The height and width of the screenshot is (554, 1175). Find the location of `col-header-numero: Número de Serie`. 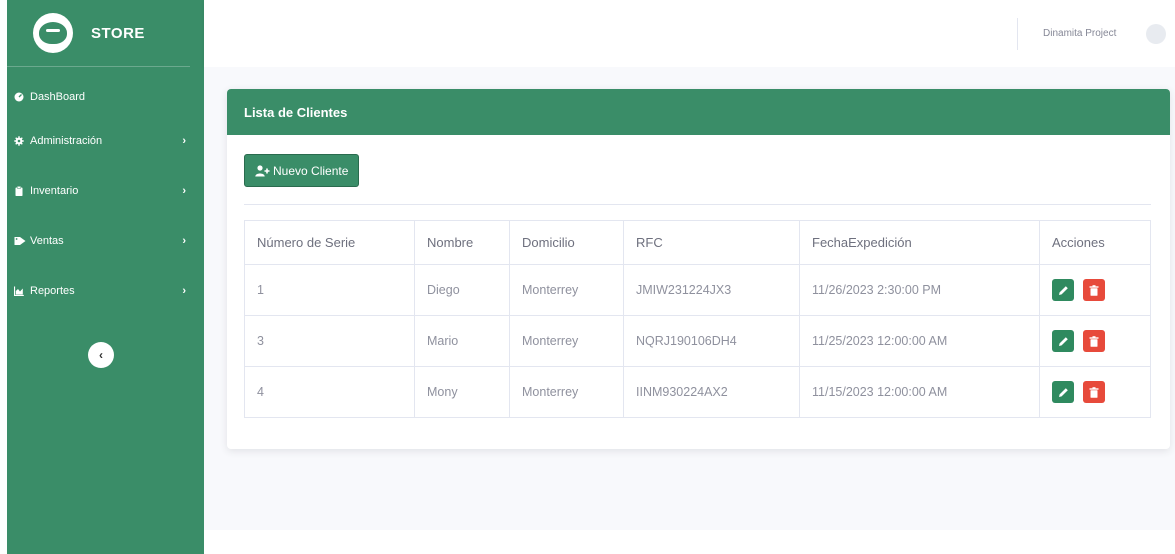

col-header-numero: Número de Serie is located at coordinates (329, 242).